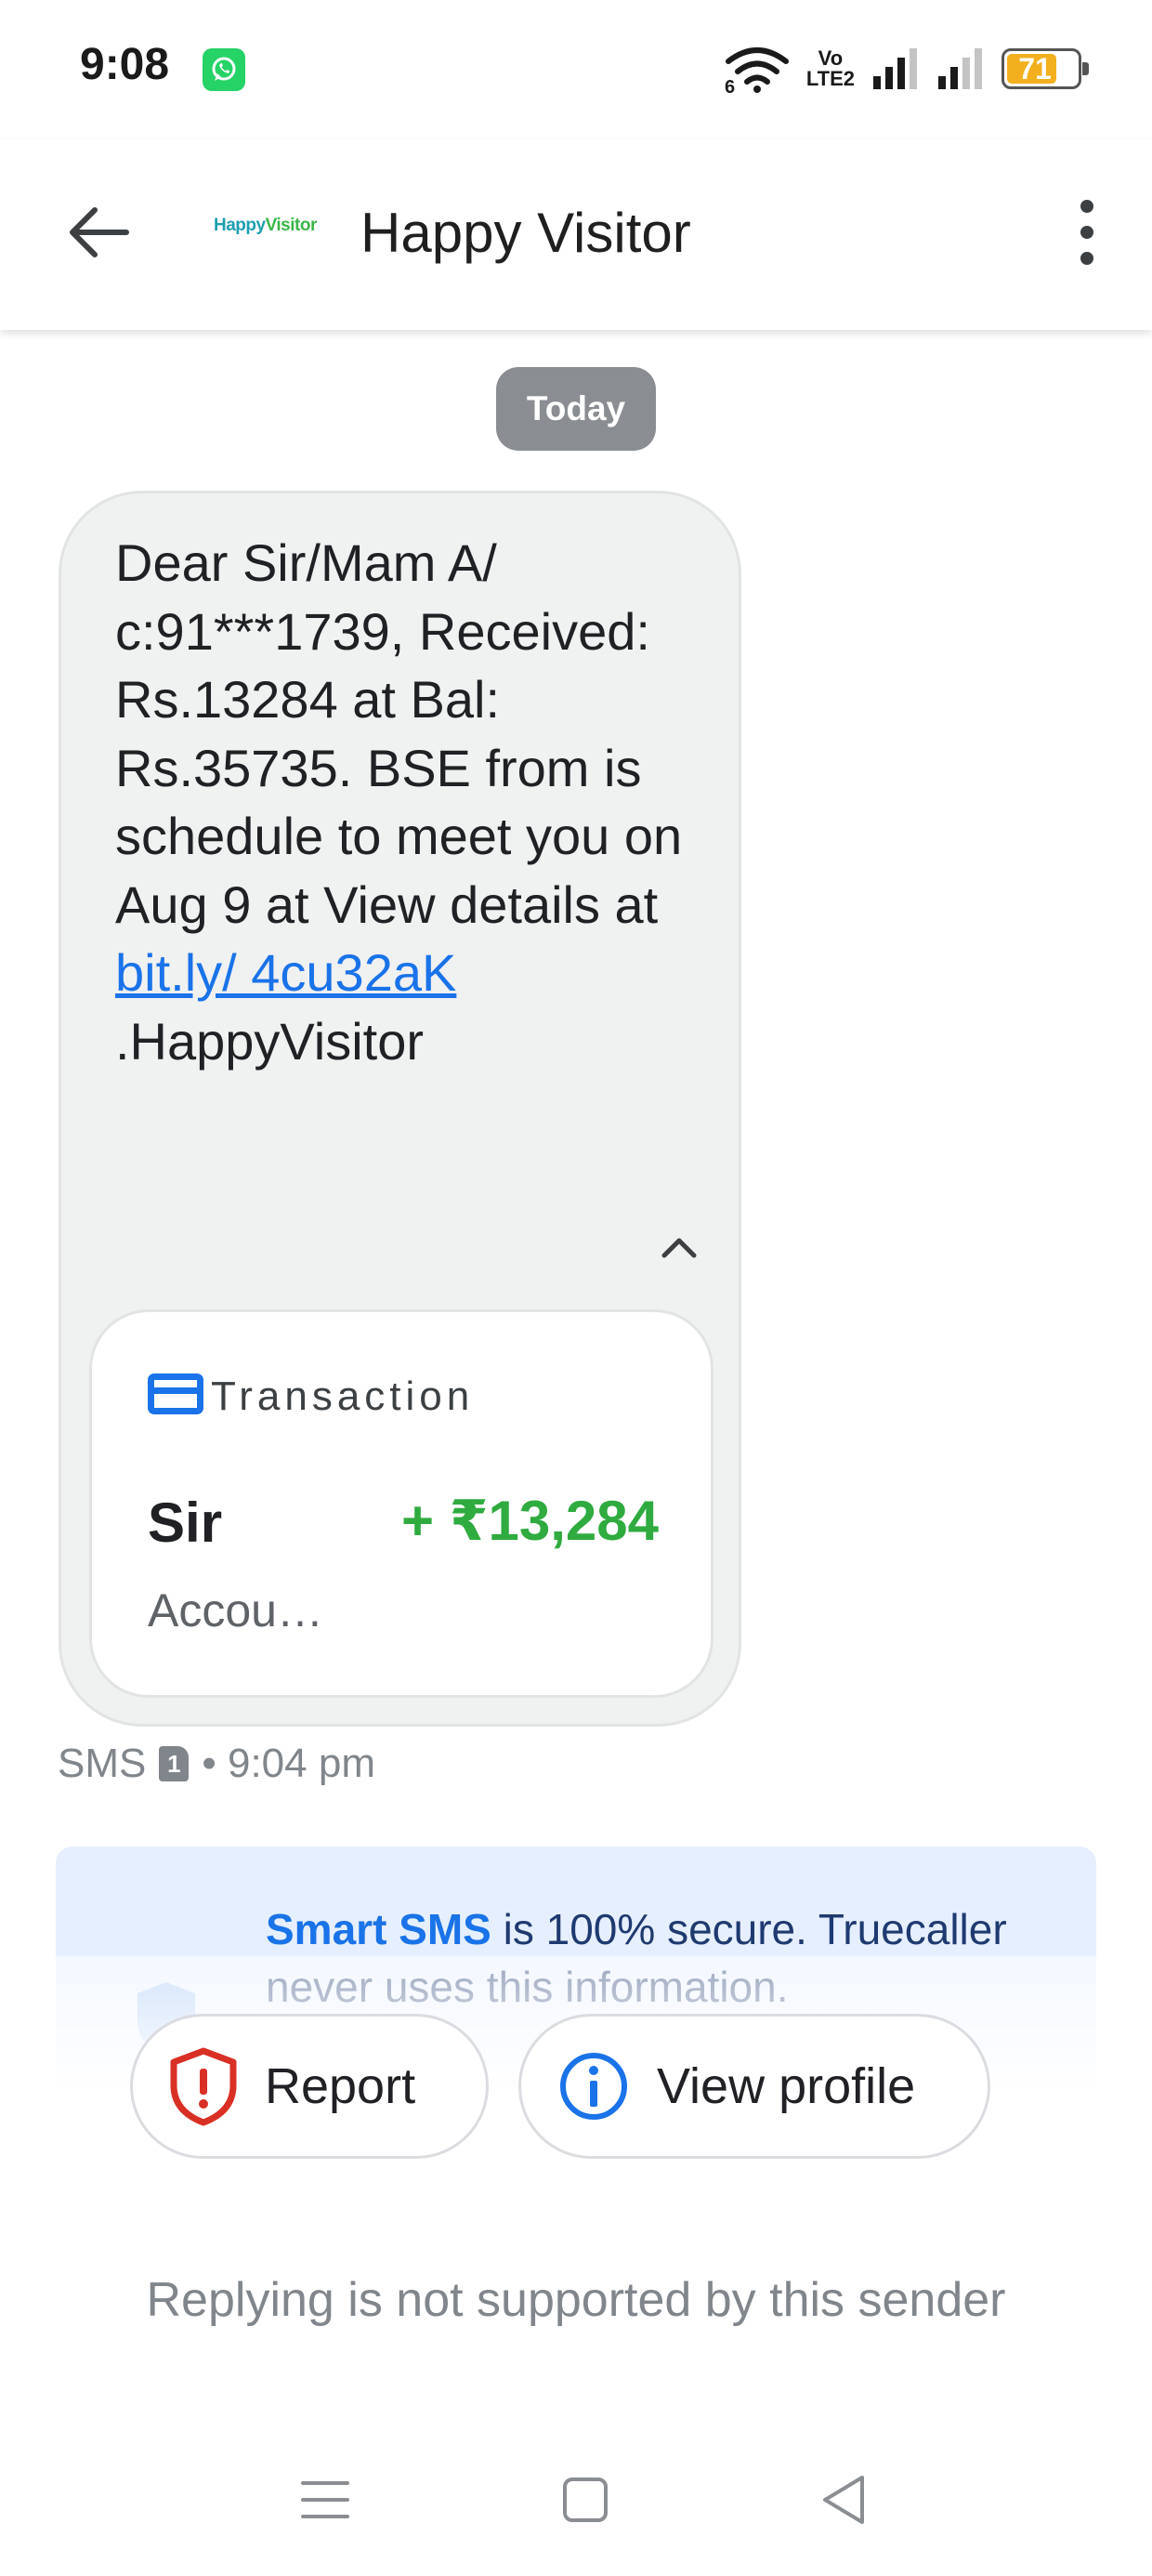 This screenshot has height=2576, width=1152. I want to click on system-back-button, so click(843, 2500).